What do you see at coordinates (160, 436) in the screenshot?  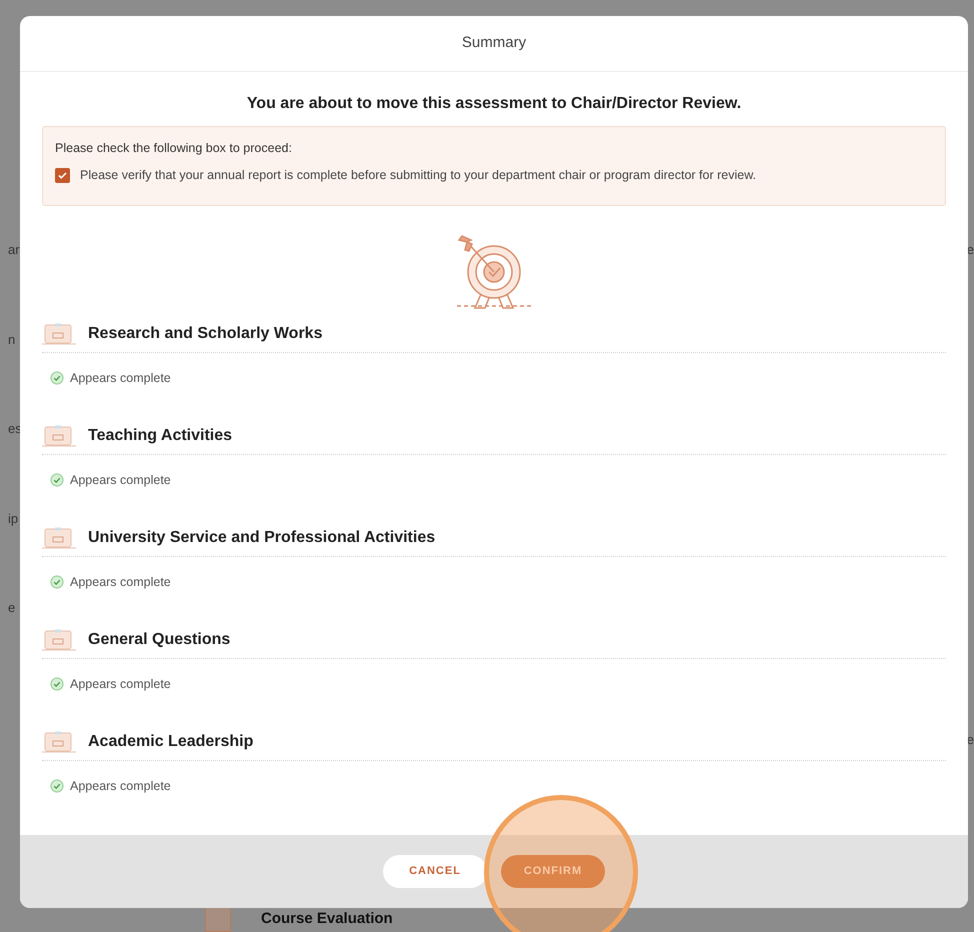 I see `section-title: Teaching Activities` at bounding box center [160, 436].